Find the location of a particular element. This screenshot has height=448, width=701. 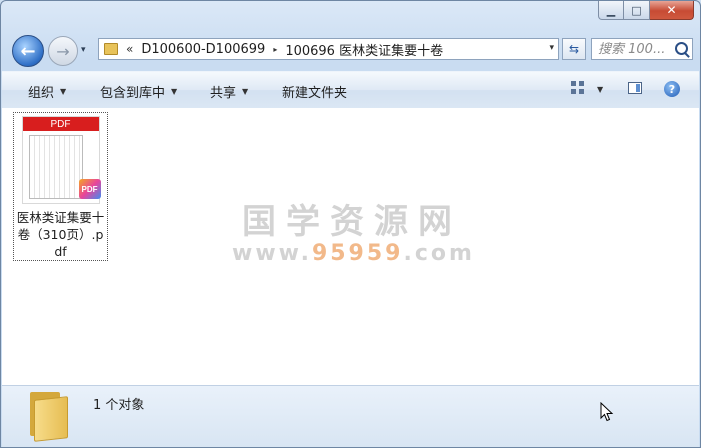

watermark-title: 国学资源网 is located at coordinates (352, 222).